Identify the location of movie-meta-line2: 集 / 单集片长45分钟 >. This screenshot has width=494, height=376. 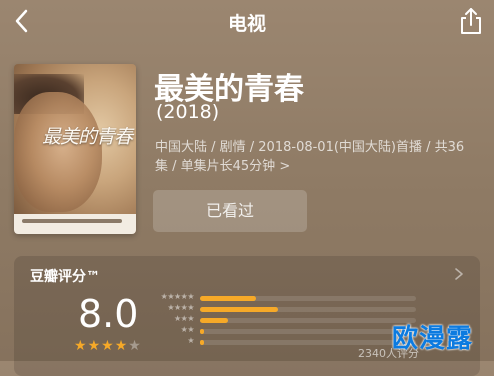
(223, 166).